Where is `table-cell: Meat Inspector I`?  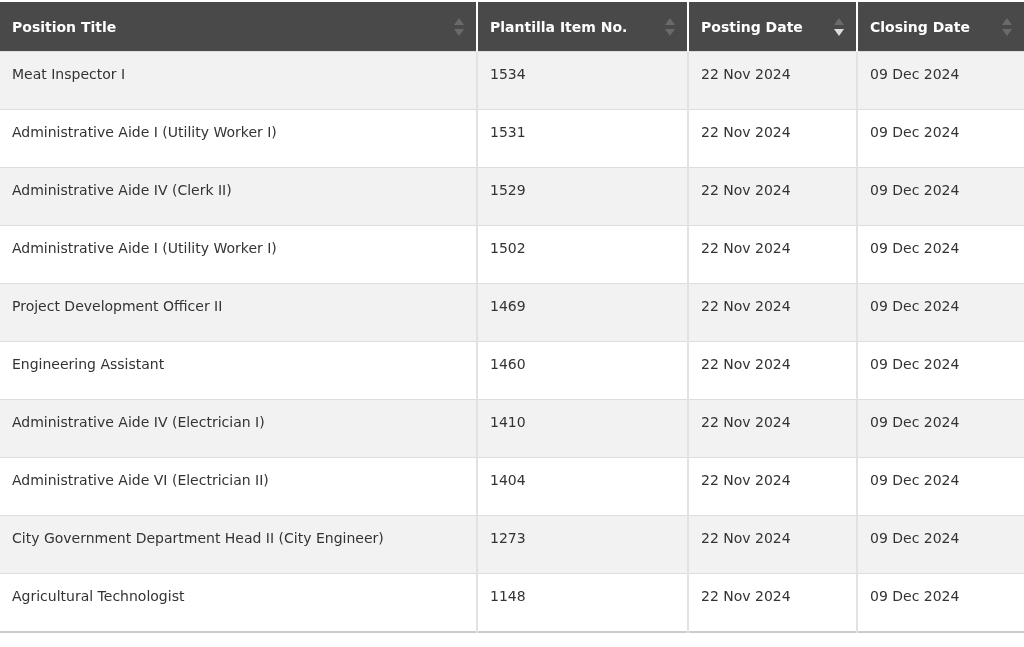
table-cell: Meat Inspector I is located at coordinates (238, 80).